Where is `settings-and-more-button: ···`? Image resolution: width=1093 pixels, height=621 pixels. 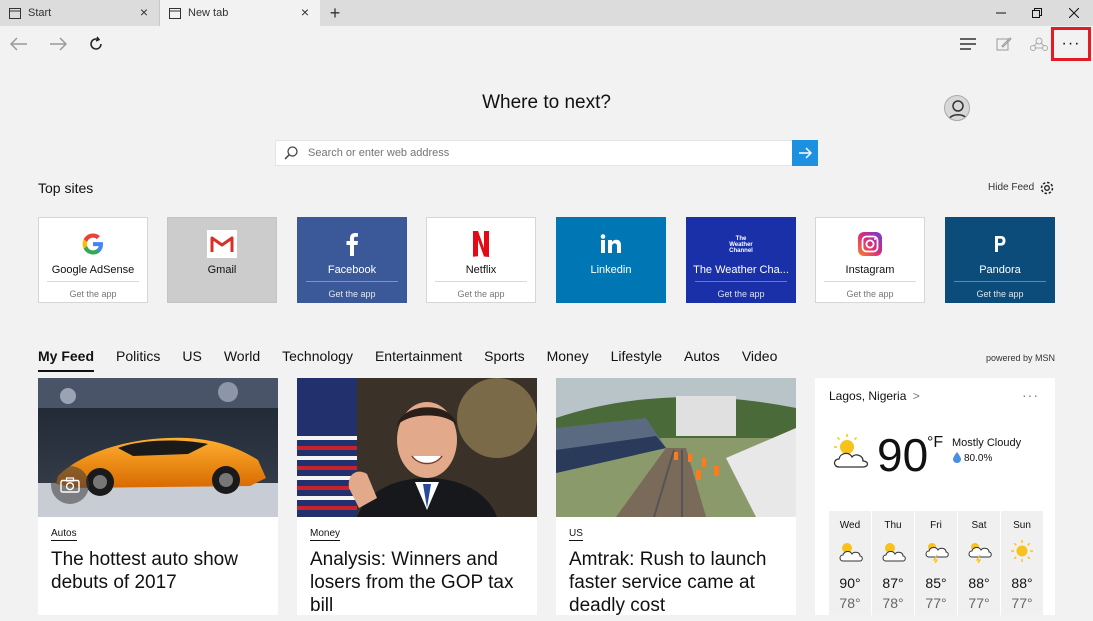
settings-and-more-button: ··· is located at coordinates (1071, 44).